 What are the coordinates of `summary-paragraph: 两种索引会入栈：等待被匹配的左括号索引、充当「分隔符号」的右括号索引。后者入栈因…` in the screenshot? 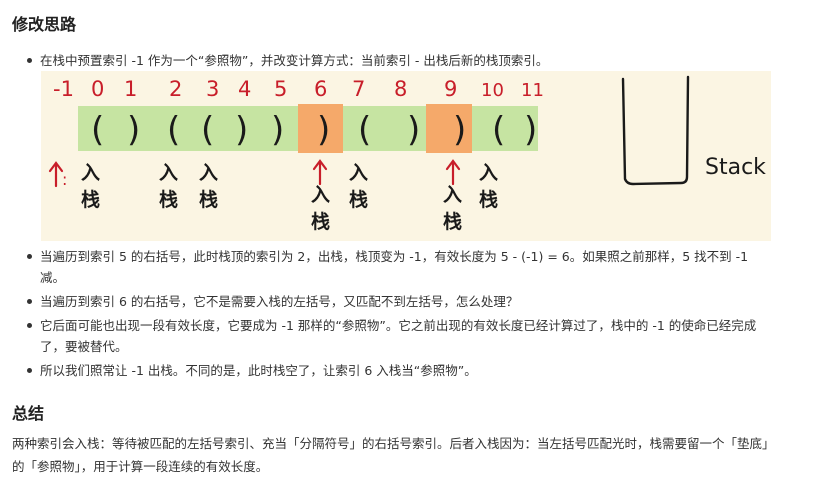 It's located at (393, 455).